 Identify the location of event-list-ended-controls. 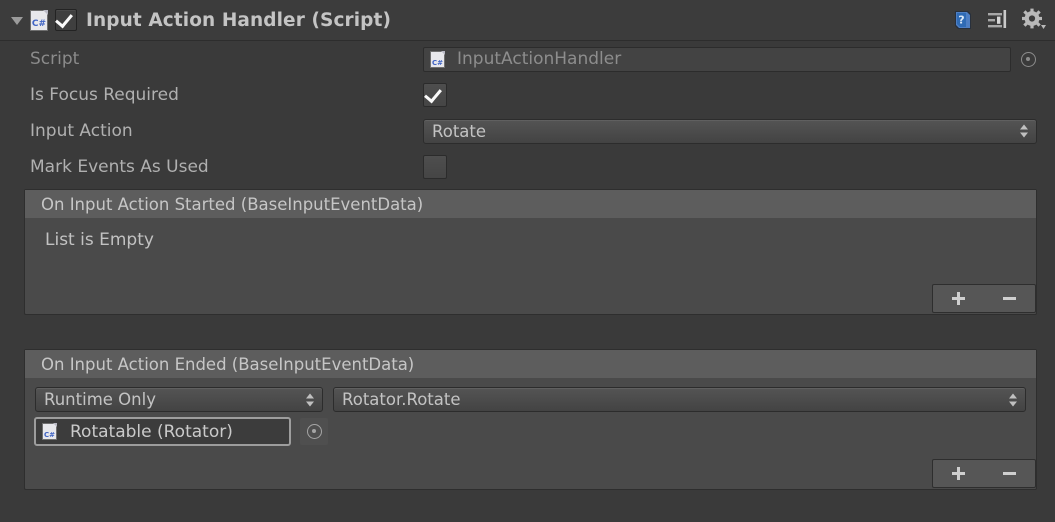
(984, 473).